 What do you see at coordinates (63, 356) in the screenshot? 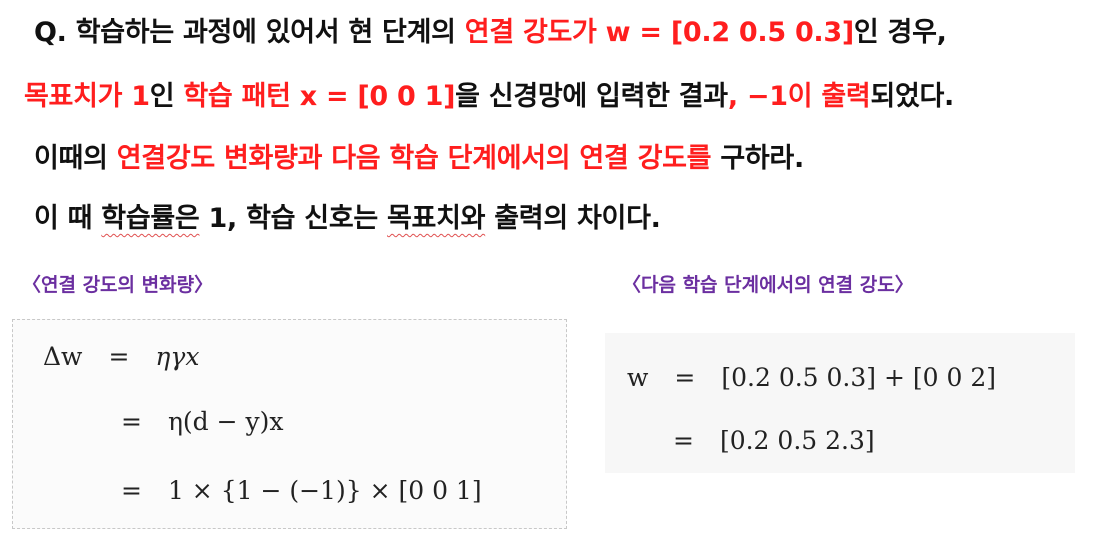
I see `equation-lhs: Δw` at bounding box center [63, 356].